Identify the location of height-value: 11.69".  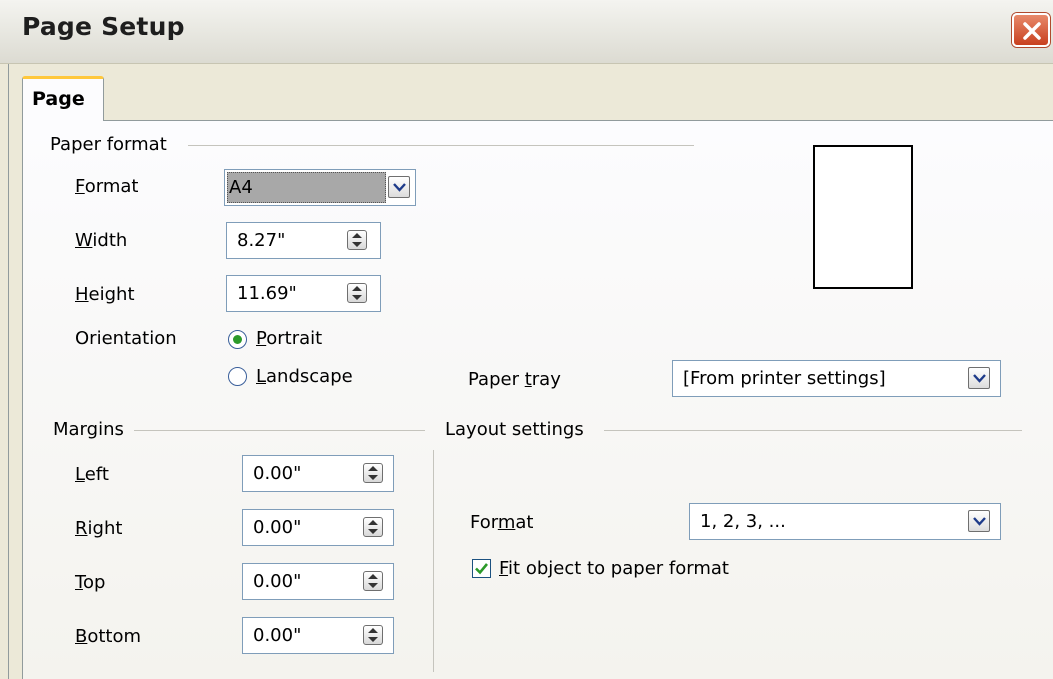
(267, 293).